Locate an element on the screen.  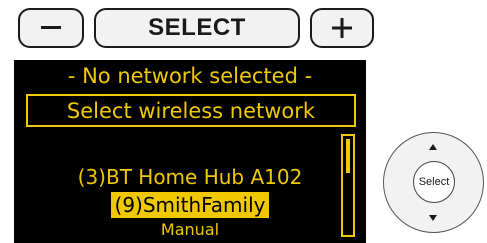
select-button: SELECT is located at coordinates (197, 28).